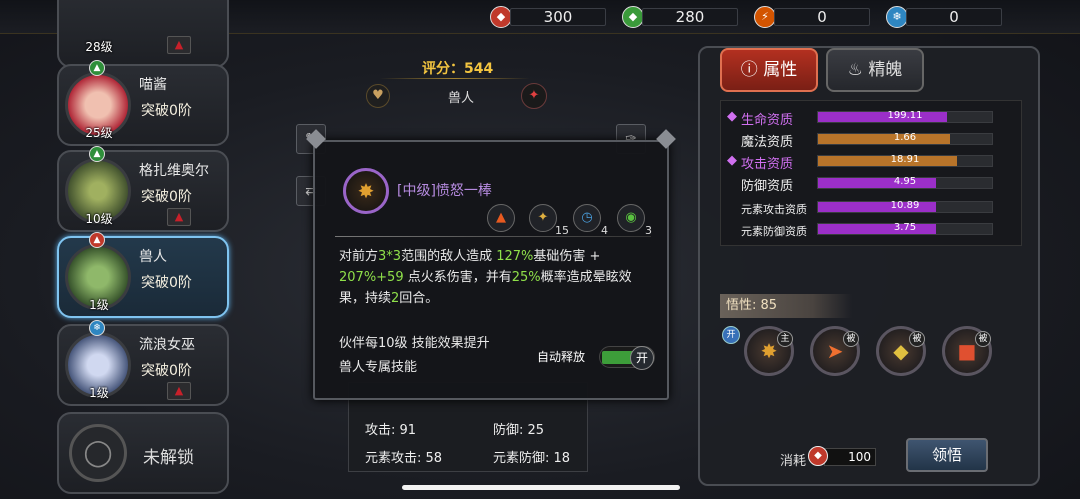 The image size is (1080, 499). I want to click on tab-attributes: ⓘ 属性, so click(769, 70).